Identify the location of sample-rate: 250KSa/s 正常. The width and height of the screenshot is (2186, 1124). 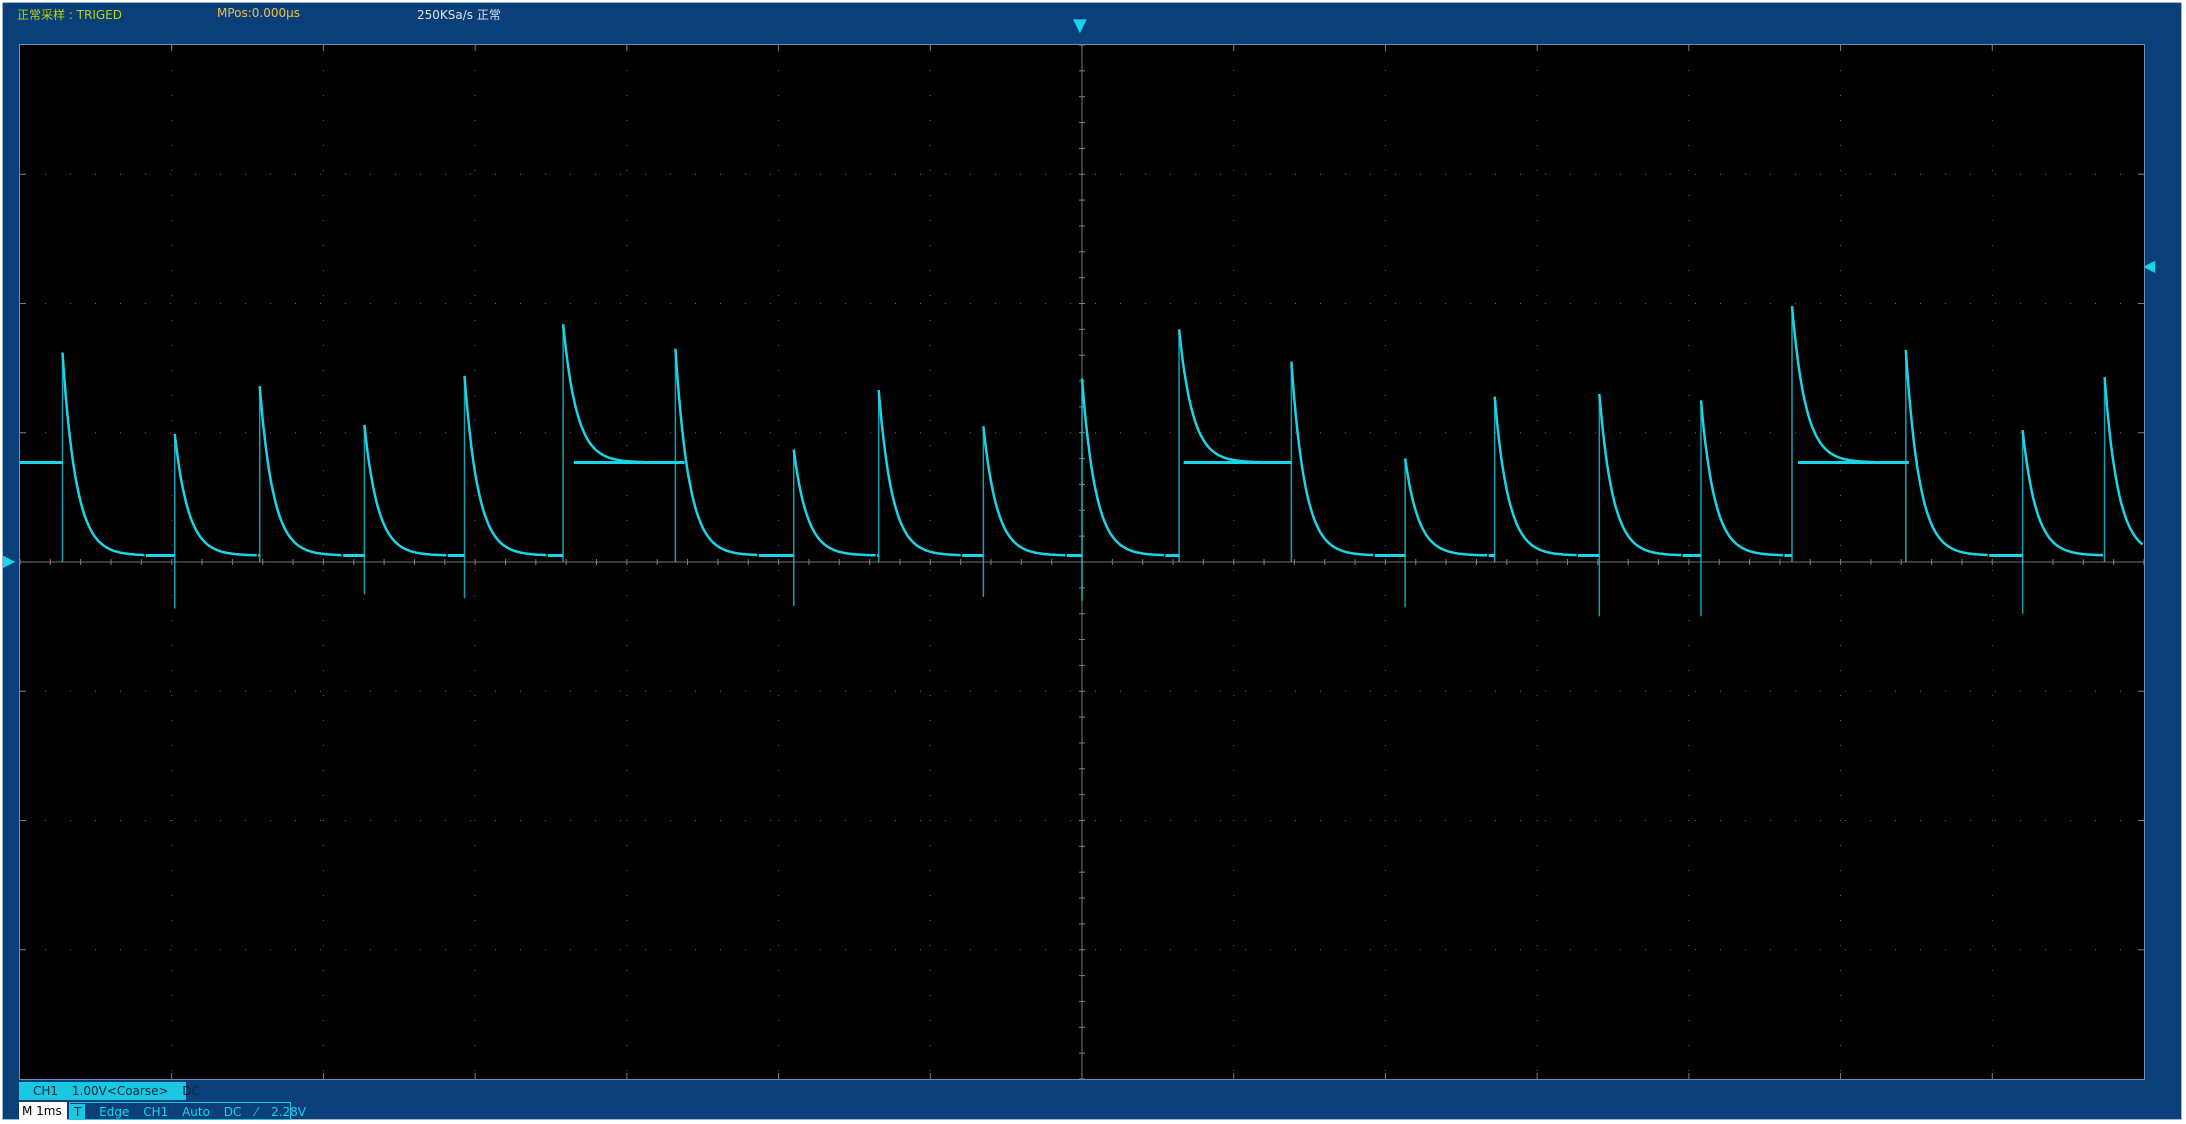
(459, 15).